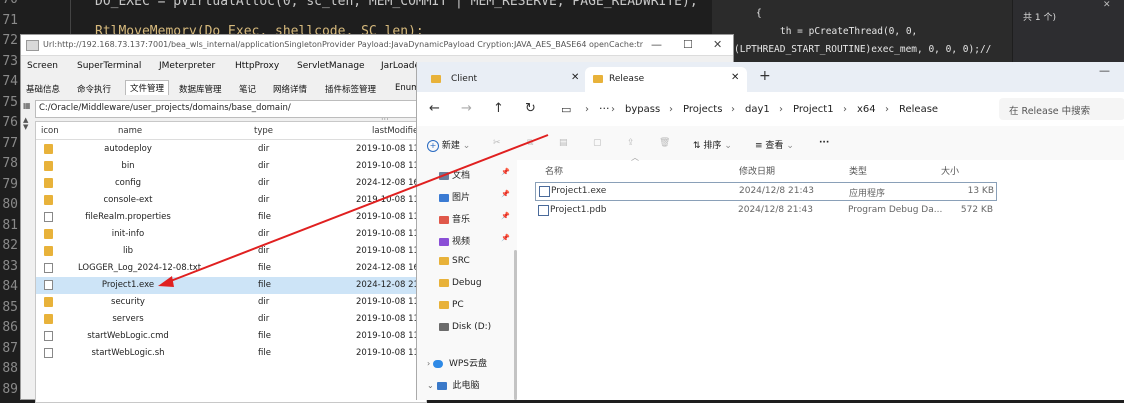 The width and height of the screenshot is (1124, 403). What do you see at coordinates (166, 281) in the screenshot?
I see `arrow-head` at bounding box center [166, 281].